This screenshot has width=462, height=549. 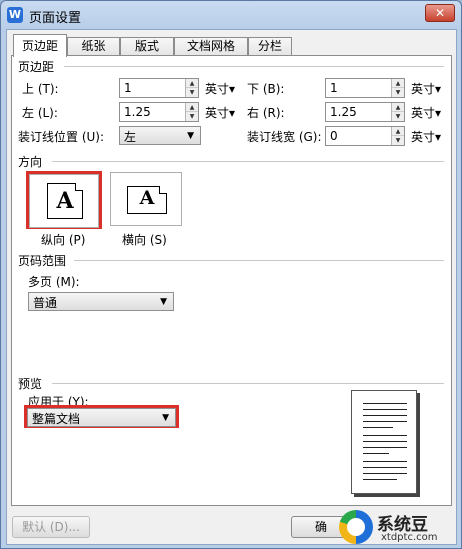 I want to click on portrait-letter: A, so click(x=65, y=201).